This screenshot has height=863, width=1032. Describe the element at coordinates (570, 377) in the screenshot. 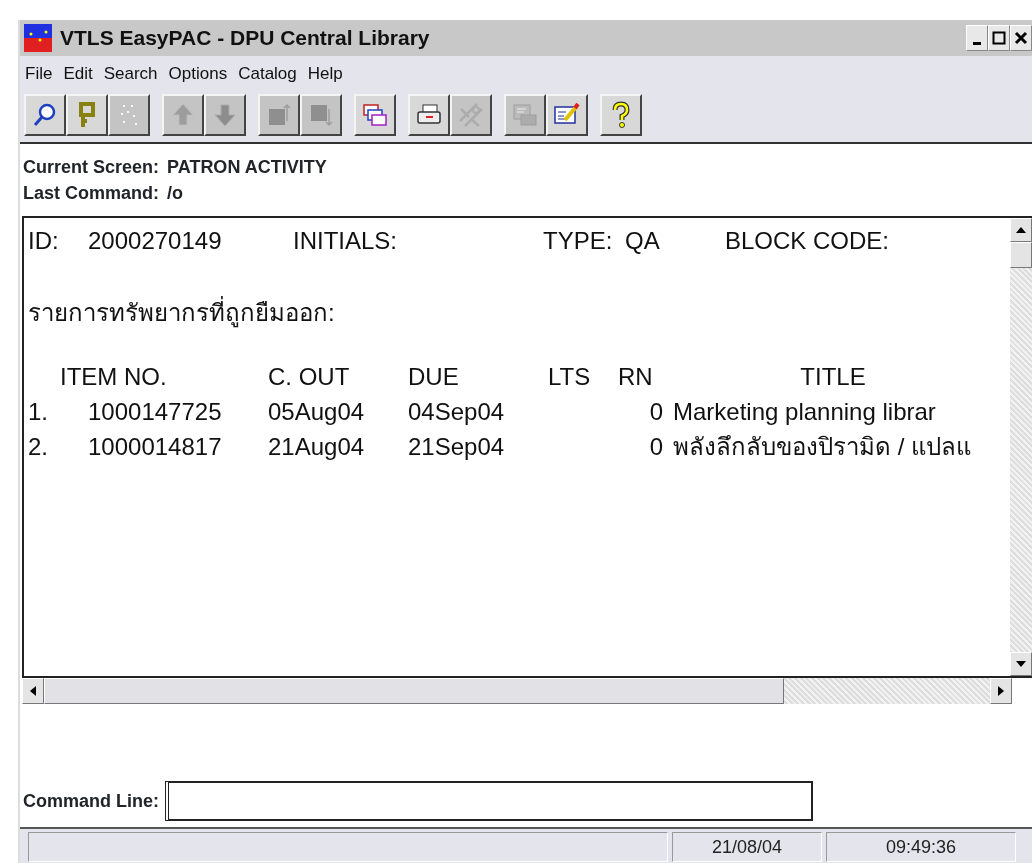

I see `column-header: LTS` at that location.